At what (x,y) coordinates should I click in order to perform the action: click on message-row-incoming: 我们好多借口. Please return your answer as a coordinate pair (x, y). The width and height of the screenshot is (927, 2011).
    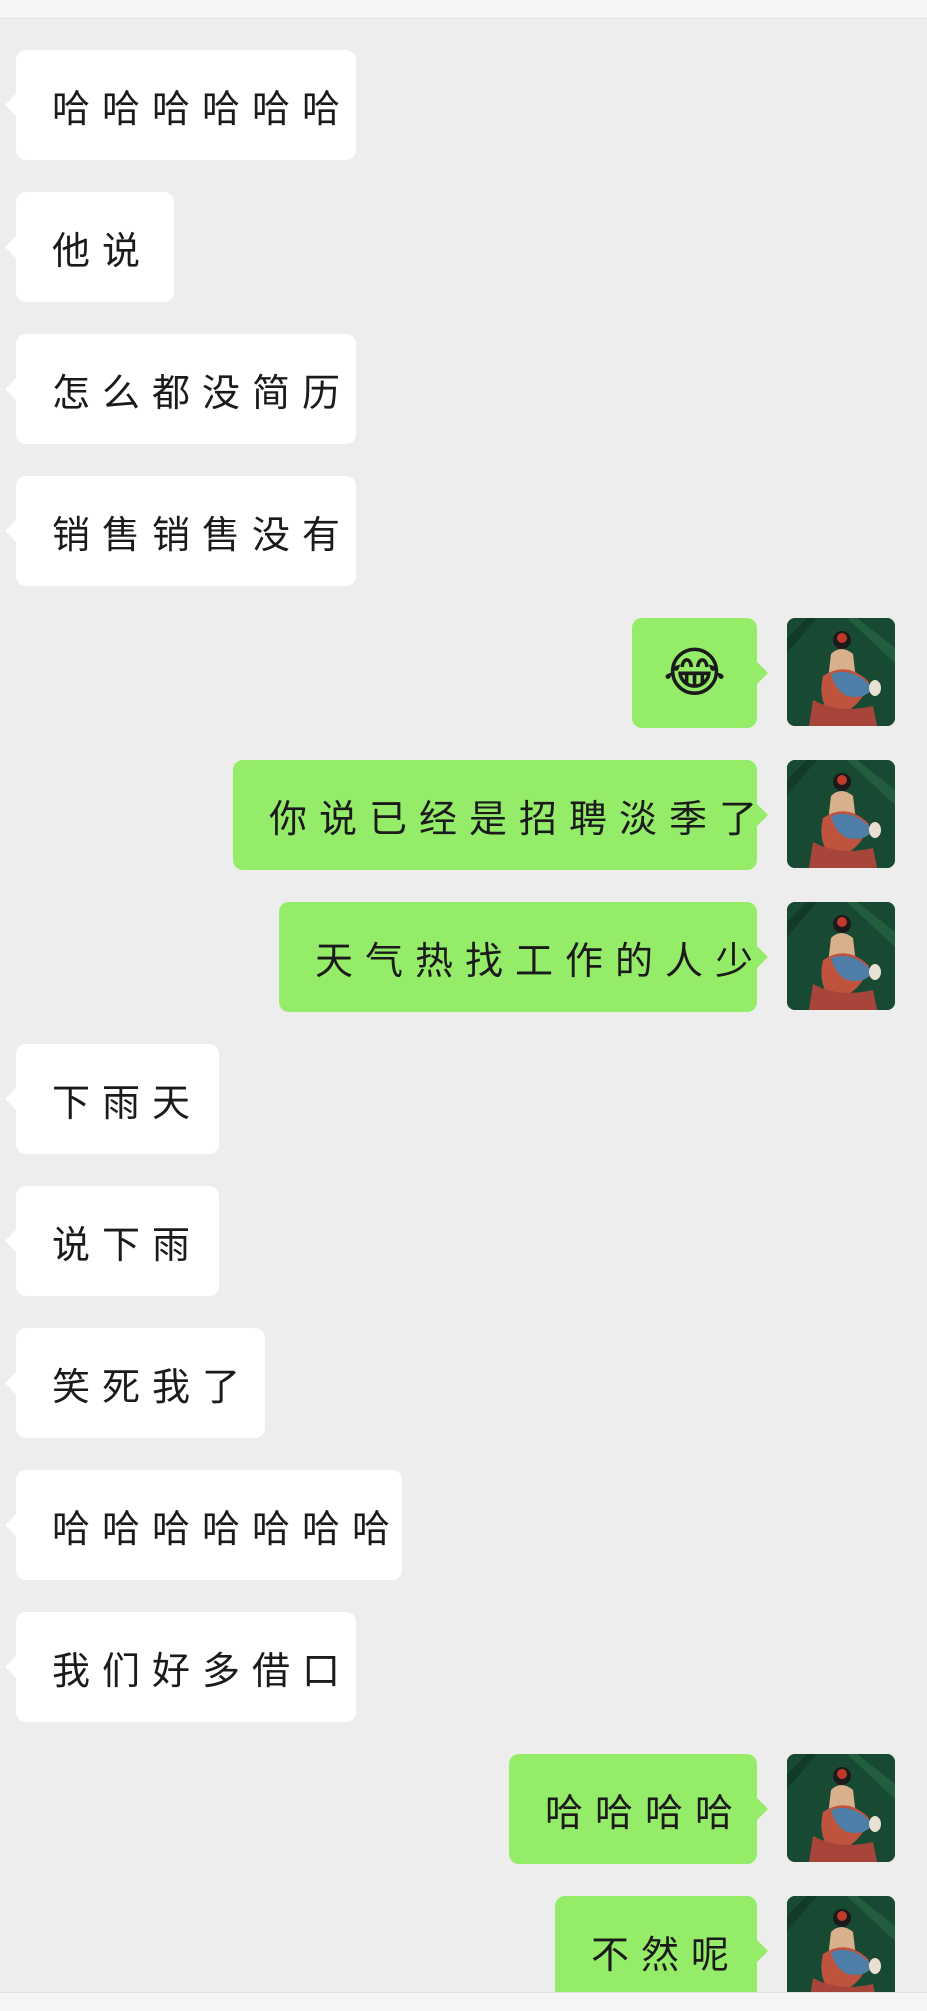
    Looking at the image, I should click on (463, 1667).